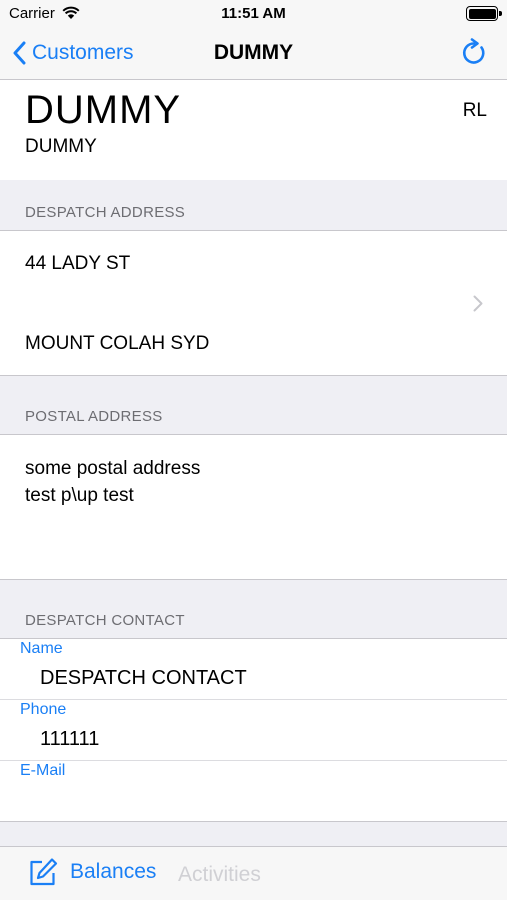 The width and height of the screenshot is (507, 900). What do you see at coordinates (478, 303) in the screenshot?
I see `chevron-right-icon` at bounding box center [478, 303].